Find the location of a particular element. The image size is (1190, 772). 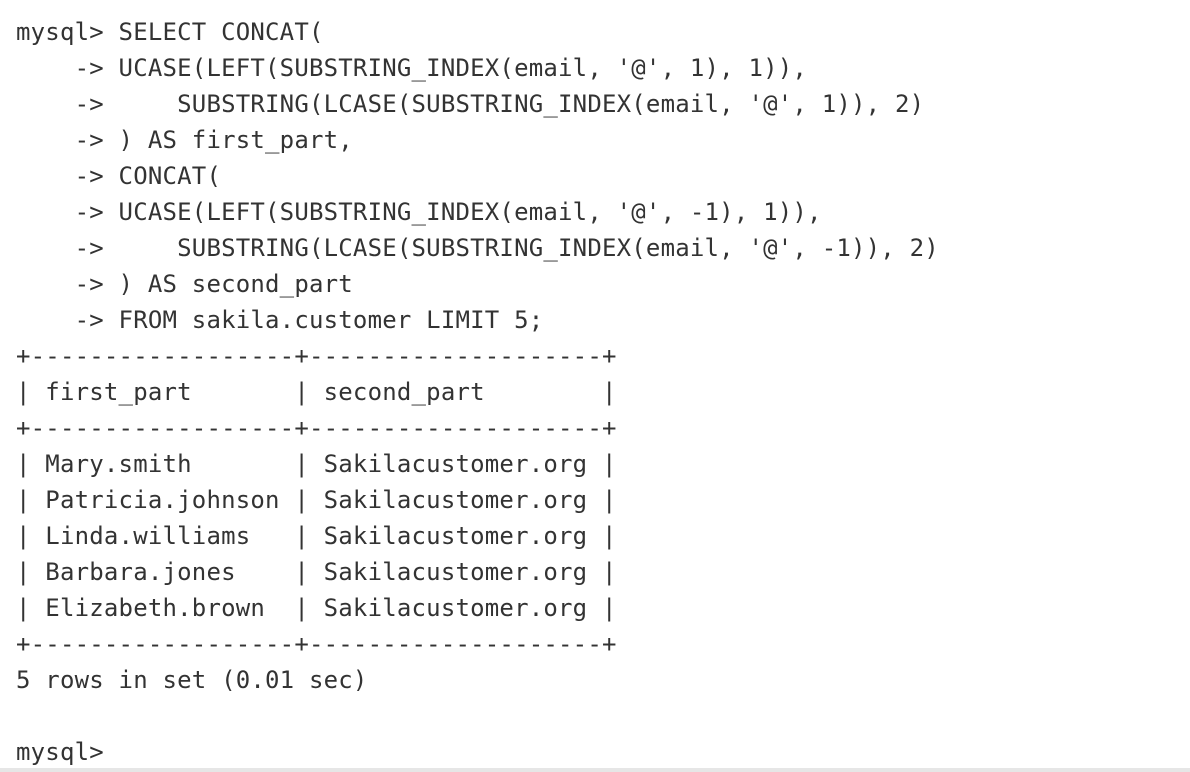

table-row: | Linda.williams | Sakilacustomer.org | is located at coordinates (316, 536).